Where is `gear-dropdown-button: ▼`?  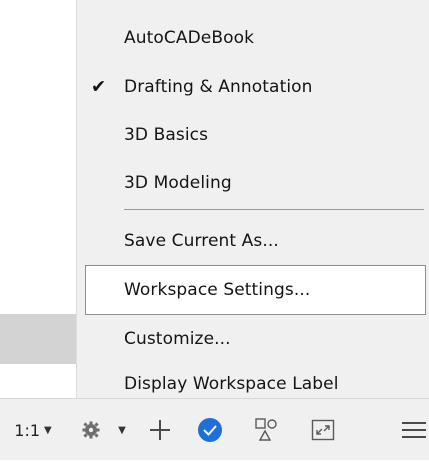 gear-dropdown-button: ▼ is located at coordinates (122, 430).